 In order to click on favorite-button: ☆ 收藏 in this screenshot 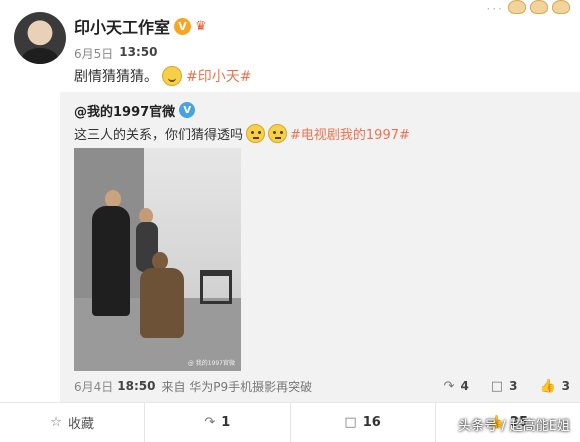, I will do `click(72, 422)`.